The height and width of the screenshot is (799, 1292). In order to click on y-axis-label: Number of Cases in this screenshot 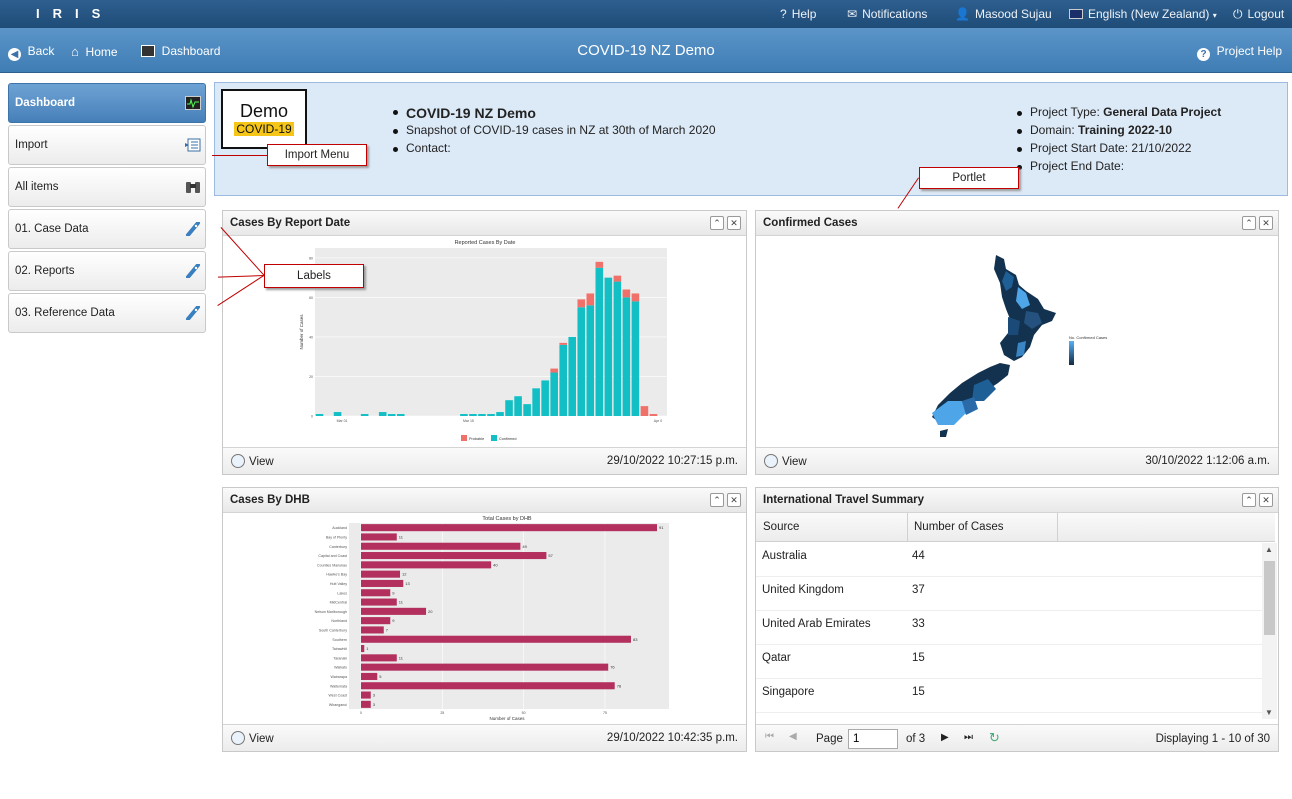, I will do `click(301, 332)`.